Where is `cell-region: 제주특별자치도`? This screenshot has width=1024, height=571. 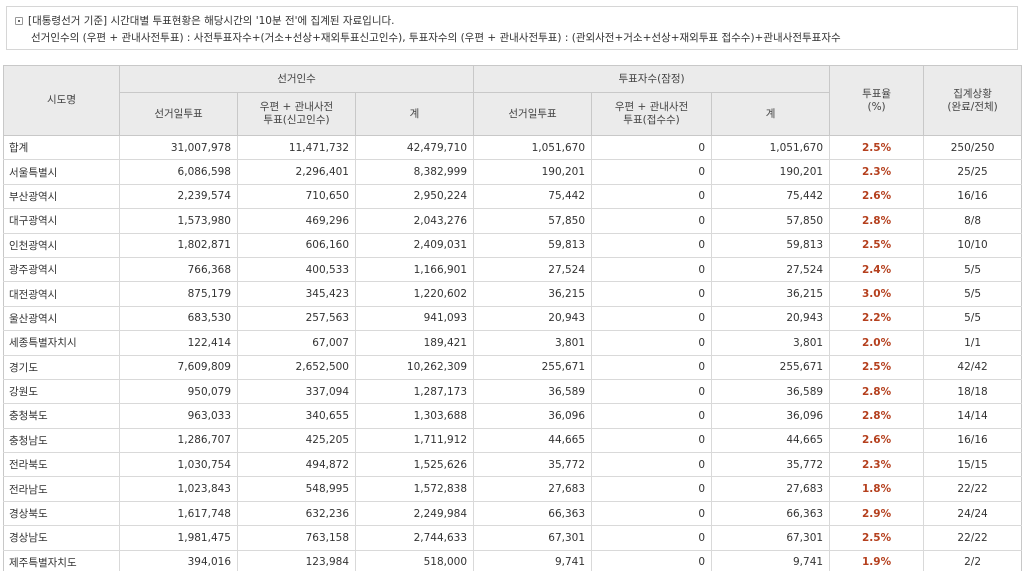 cell-region: 제주특별자치도 is located at coordinates (61, 560).